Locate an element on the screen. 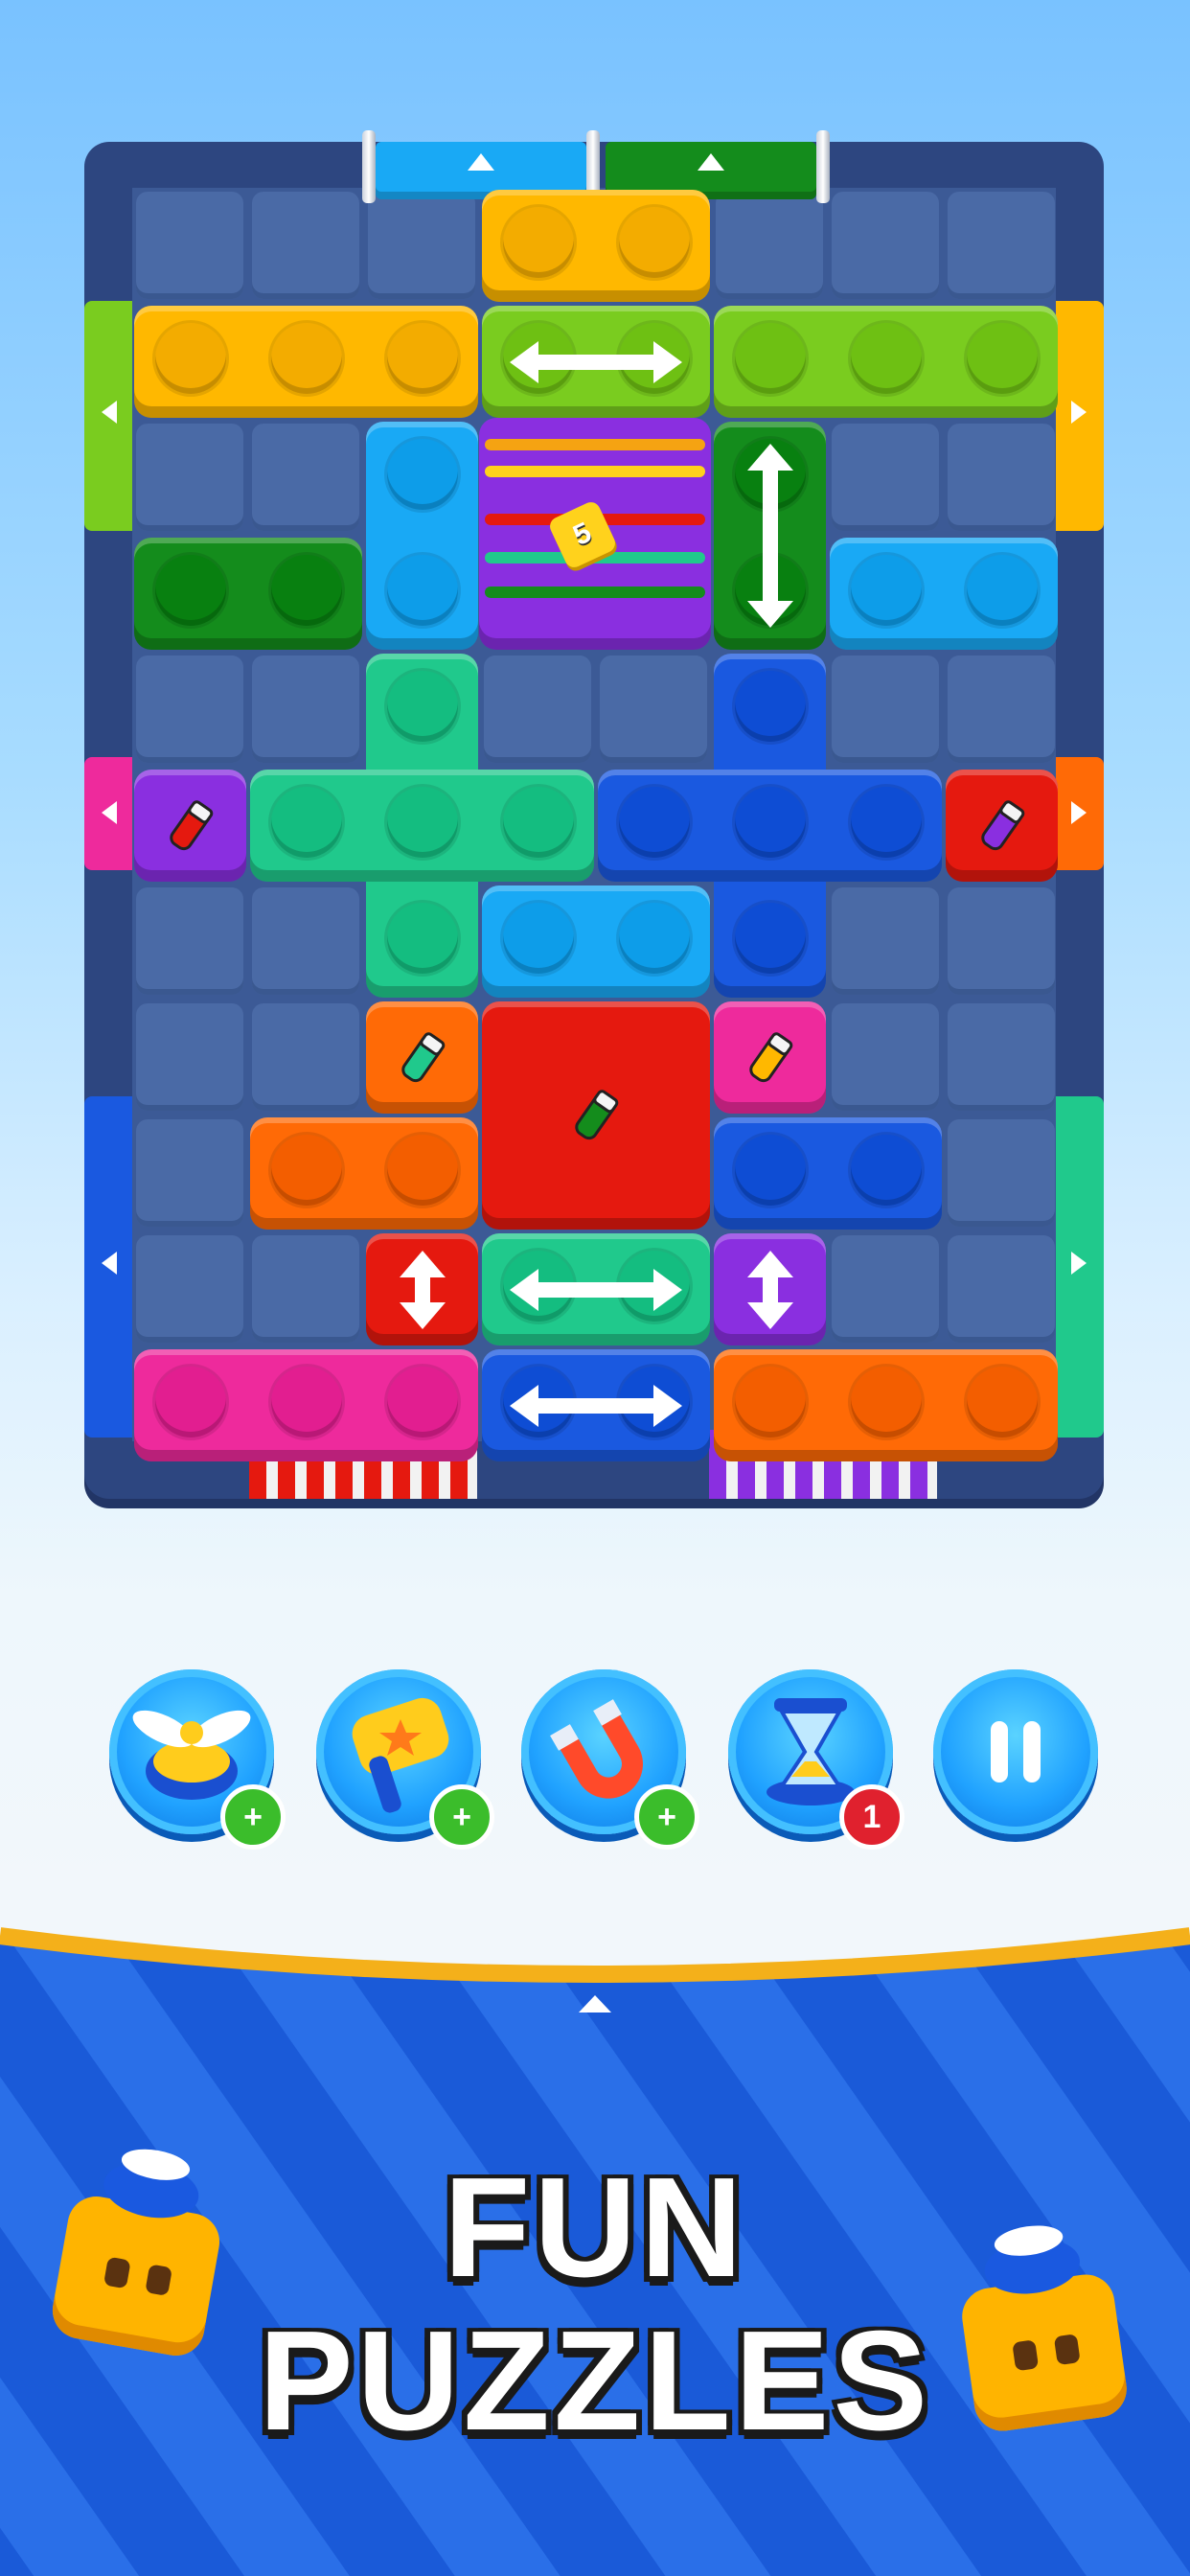 The height and width of the screenshot is (2576, 1190). yellow-block-long is located at coordinates (306, 362).